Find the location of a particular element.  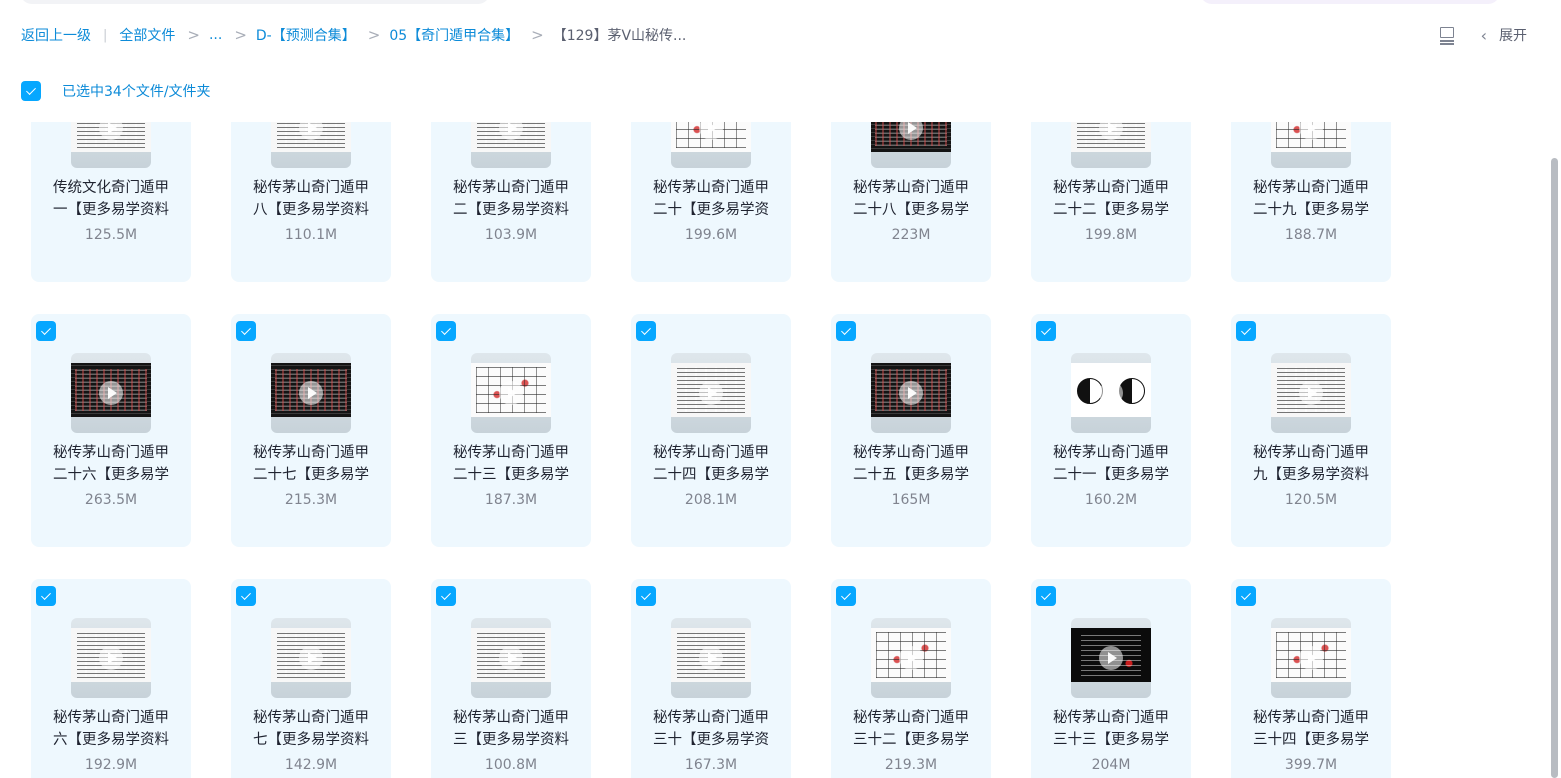

view-controls: ‹ 展开 is located at coordinates (1483, 35).